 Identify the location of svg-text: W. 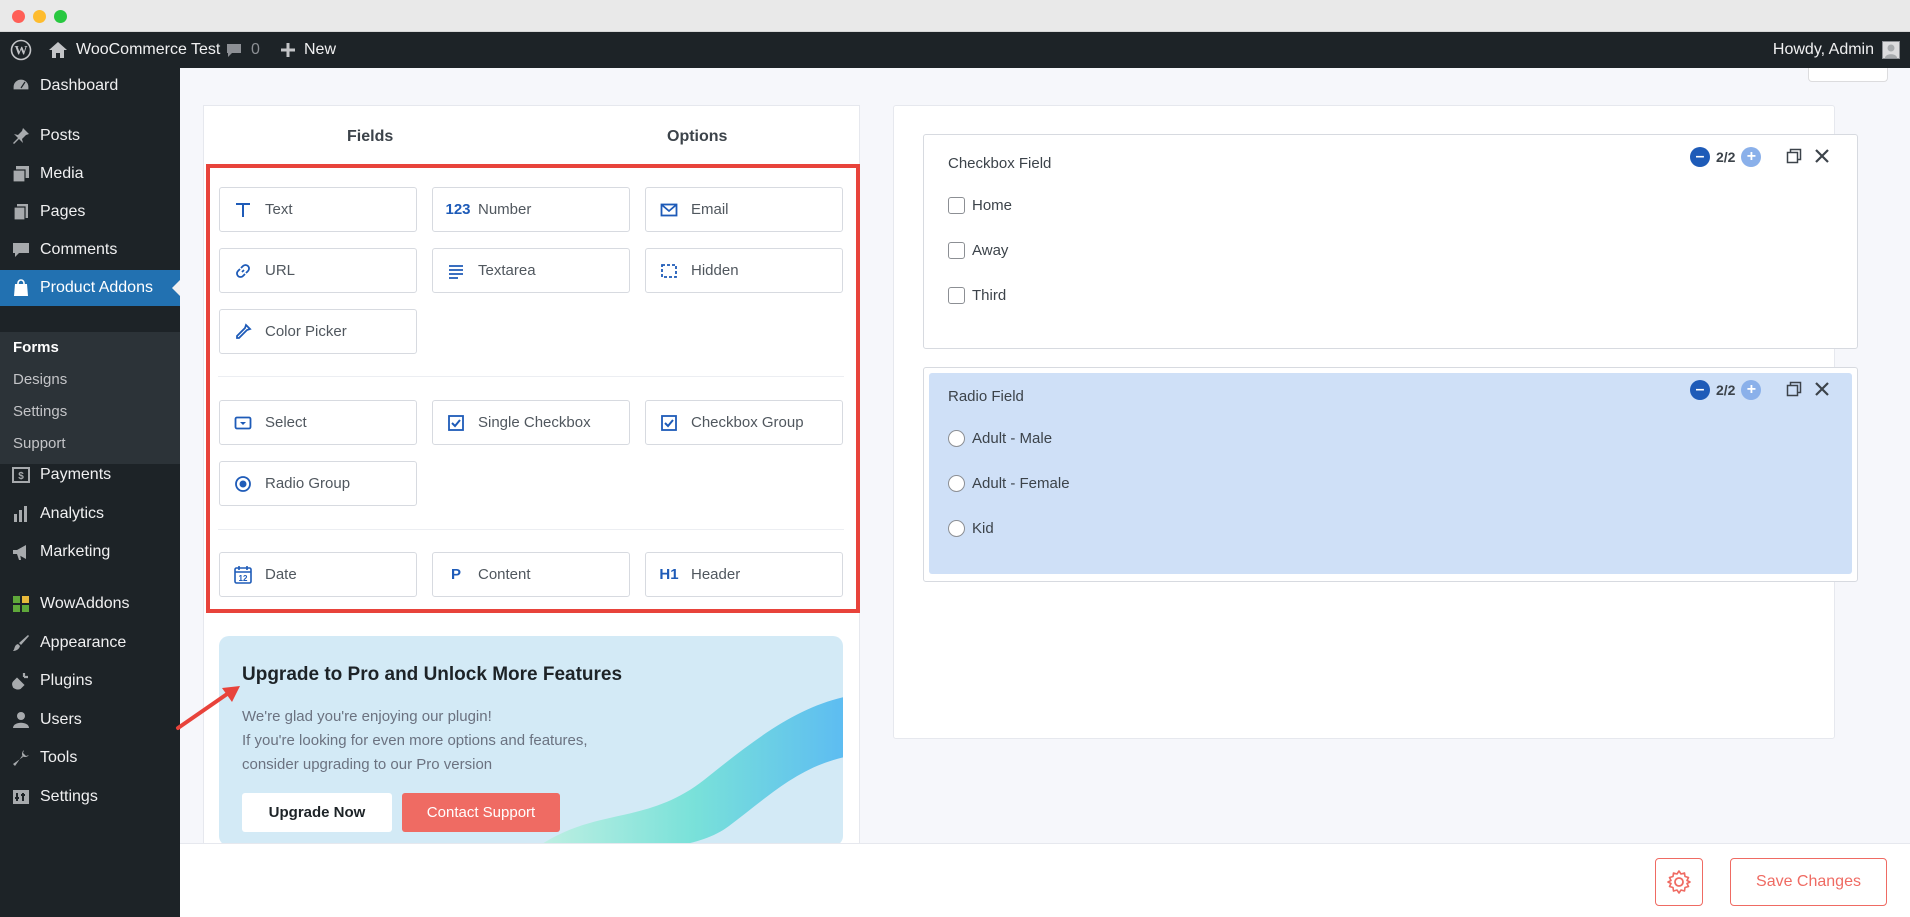
(21, 50).